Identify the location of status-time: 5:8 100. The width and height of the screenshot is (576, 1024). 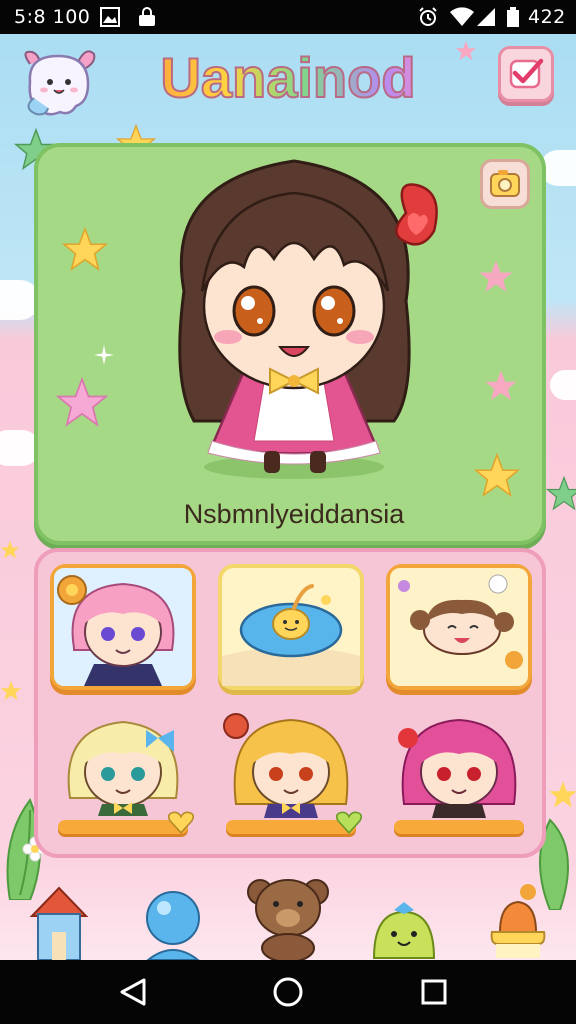
(52, 17).